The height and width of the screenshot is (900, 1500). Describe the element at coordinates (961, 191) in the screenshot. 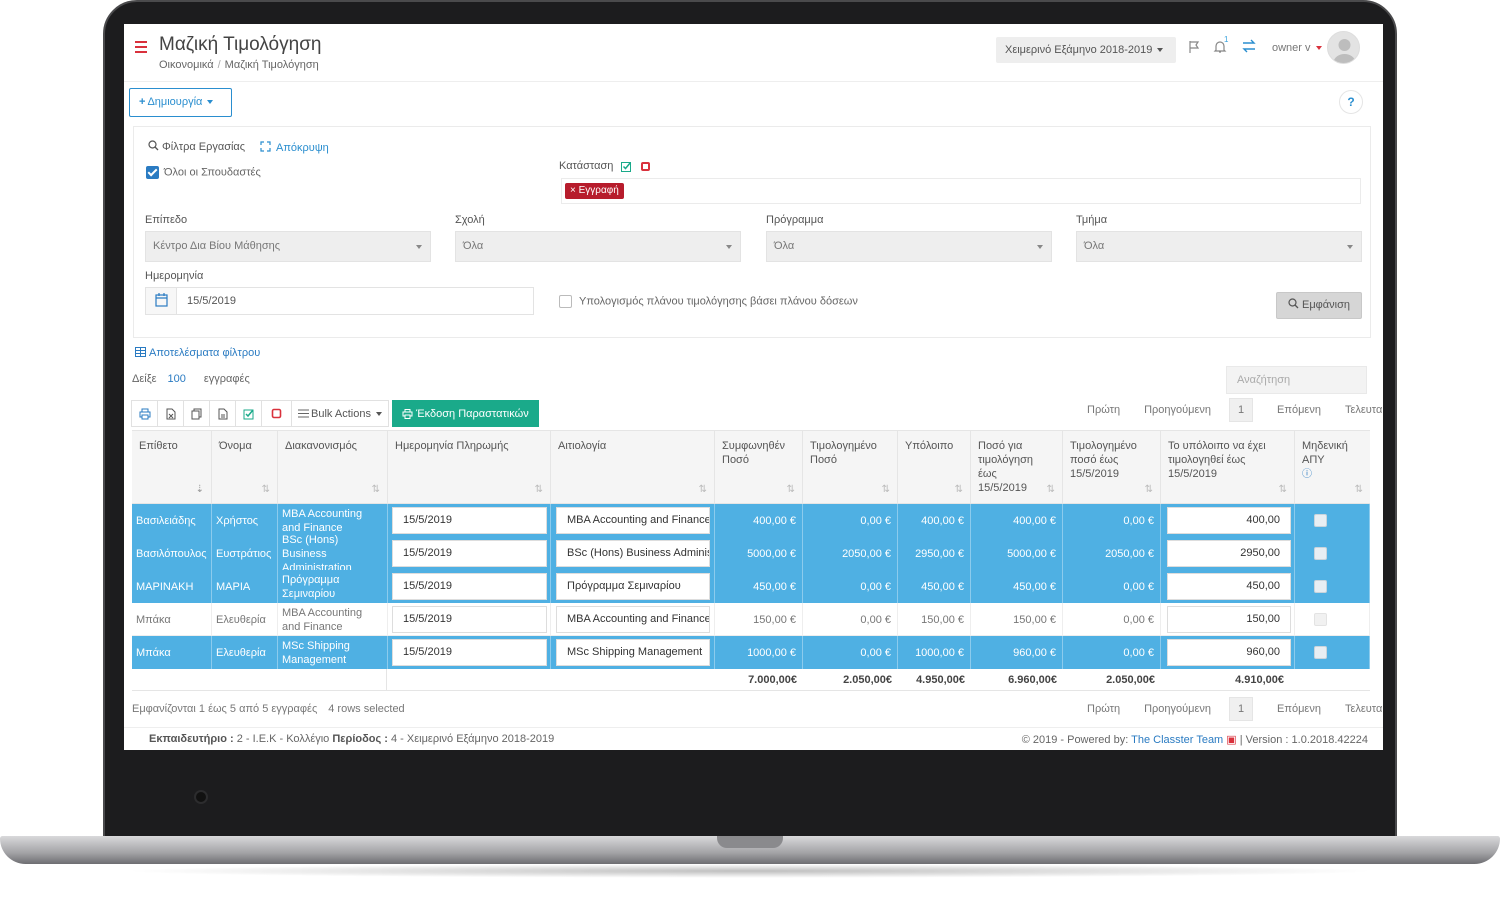

I see `status-field: × Εγγραφή` at that location.